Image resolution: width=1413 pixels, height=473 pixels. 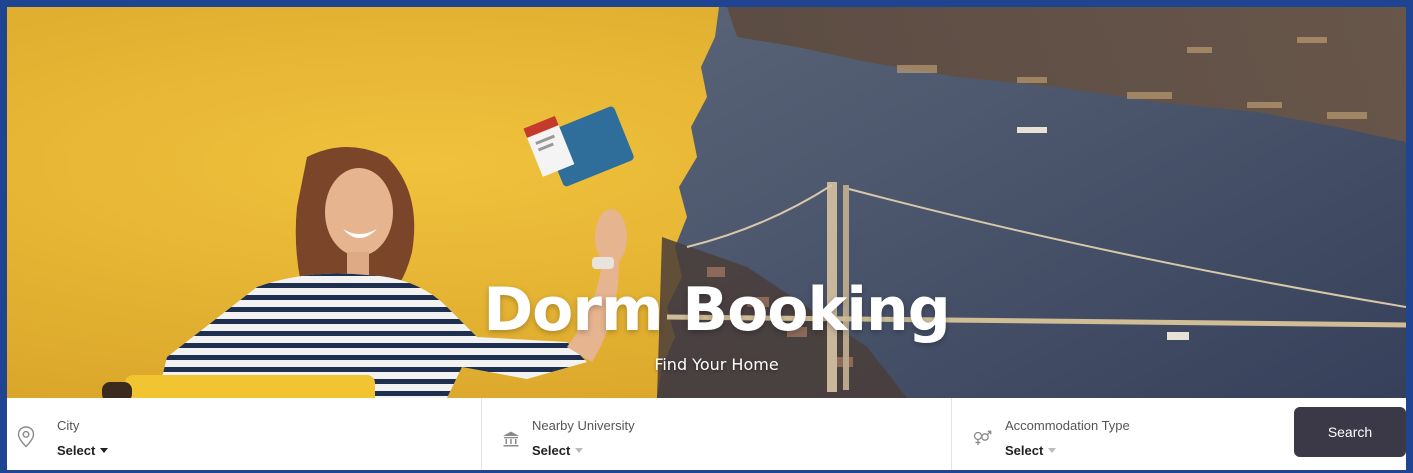 I want to click on search-button: Search, so click(x=1350, y=432).